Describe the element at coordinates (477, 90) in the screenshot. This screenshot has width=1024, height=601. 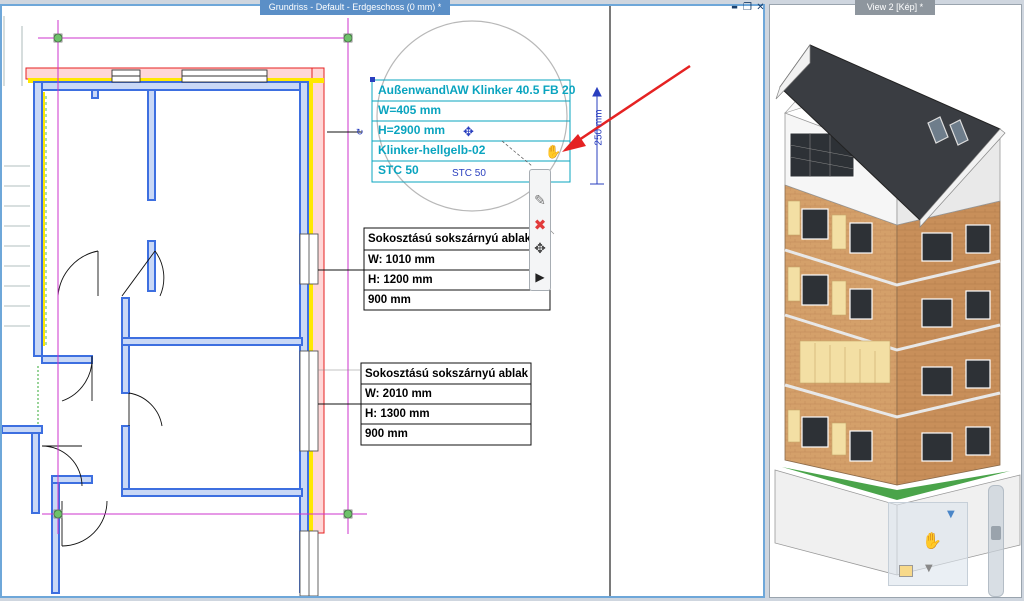
I see `wall-type-label: Außenwand\AW Klinker 40.5 FB 20` at that location.